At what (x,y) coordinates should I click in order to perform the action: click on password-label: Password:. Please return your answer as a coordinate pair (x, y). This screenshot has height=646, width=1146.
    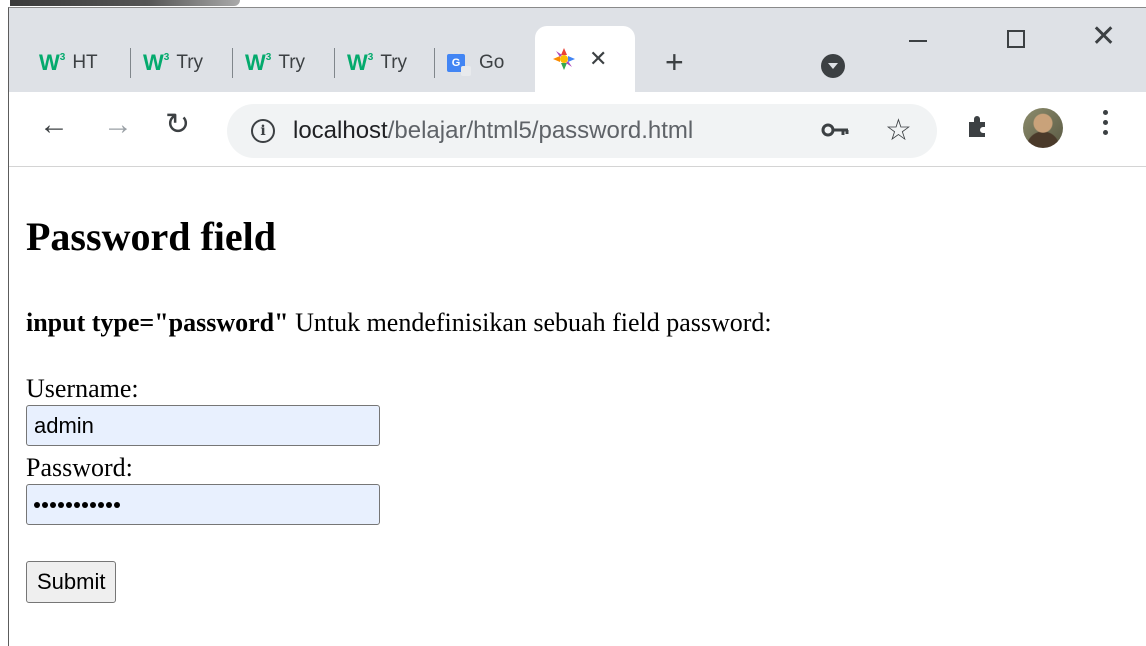
    Looking at the image, I should click on (79, 467).